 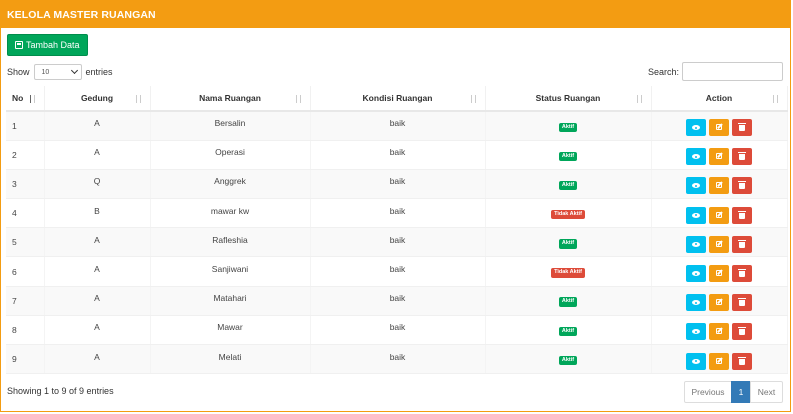 I want to click on next-page-button: Next, so click(x=766, y=392).